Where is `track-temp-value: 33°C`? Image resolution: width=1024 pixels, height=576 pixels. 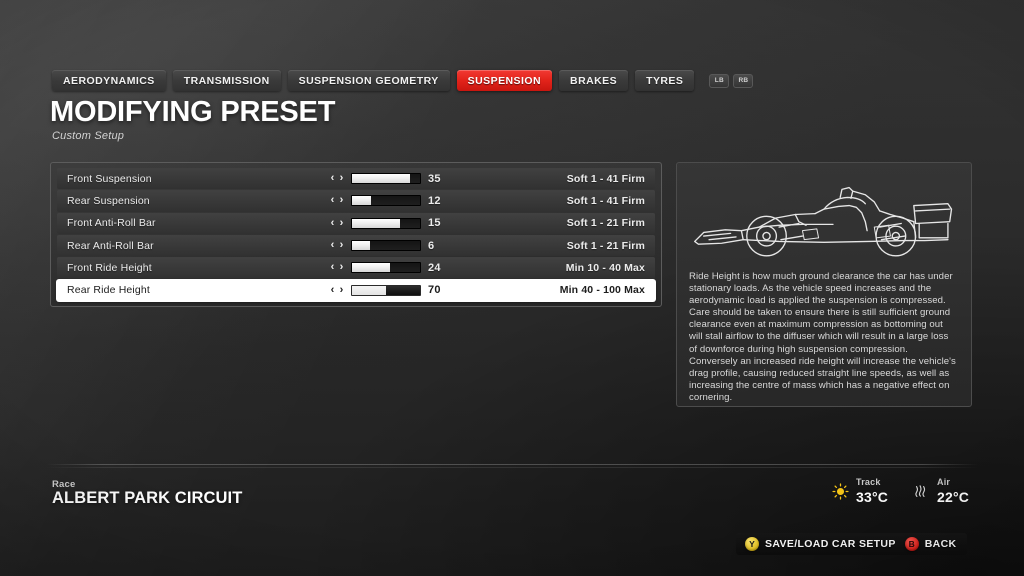
track-temp-value: 33°C is located at coordinates (872, 497).